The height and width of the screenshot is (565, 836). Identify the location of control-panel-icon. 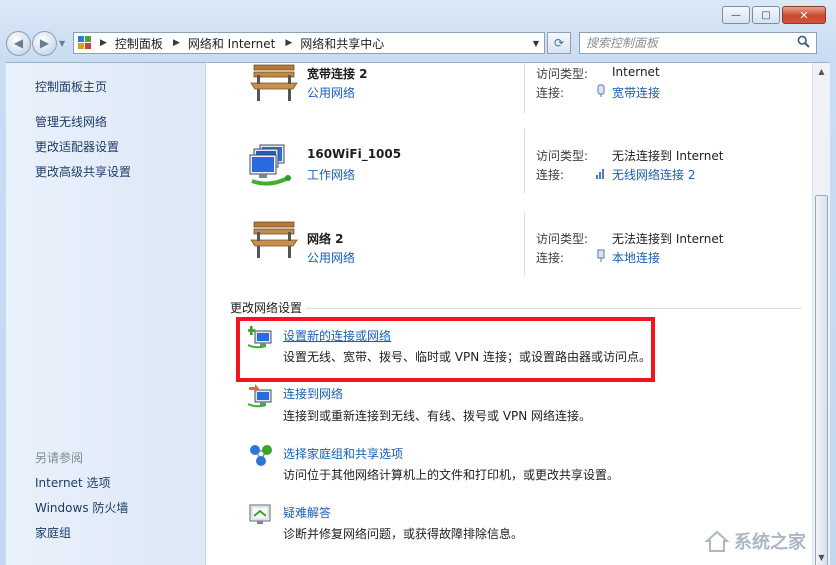
(85, 43).